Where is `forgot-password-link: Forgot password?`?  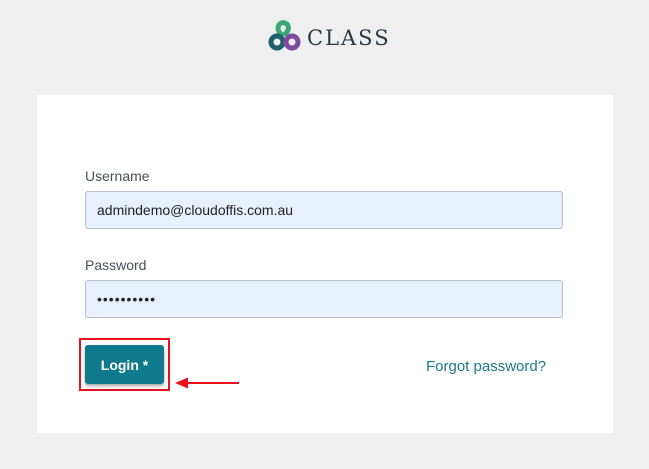 forgot-password-link: Forgot password? is located at coordinates (486, 366).